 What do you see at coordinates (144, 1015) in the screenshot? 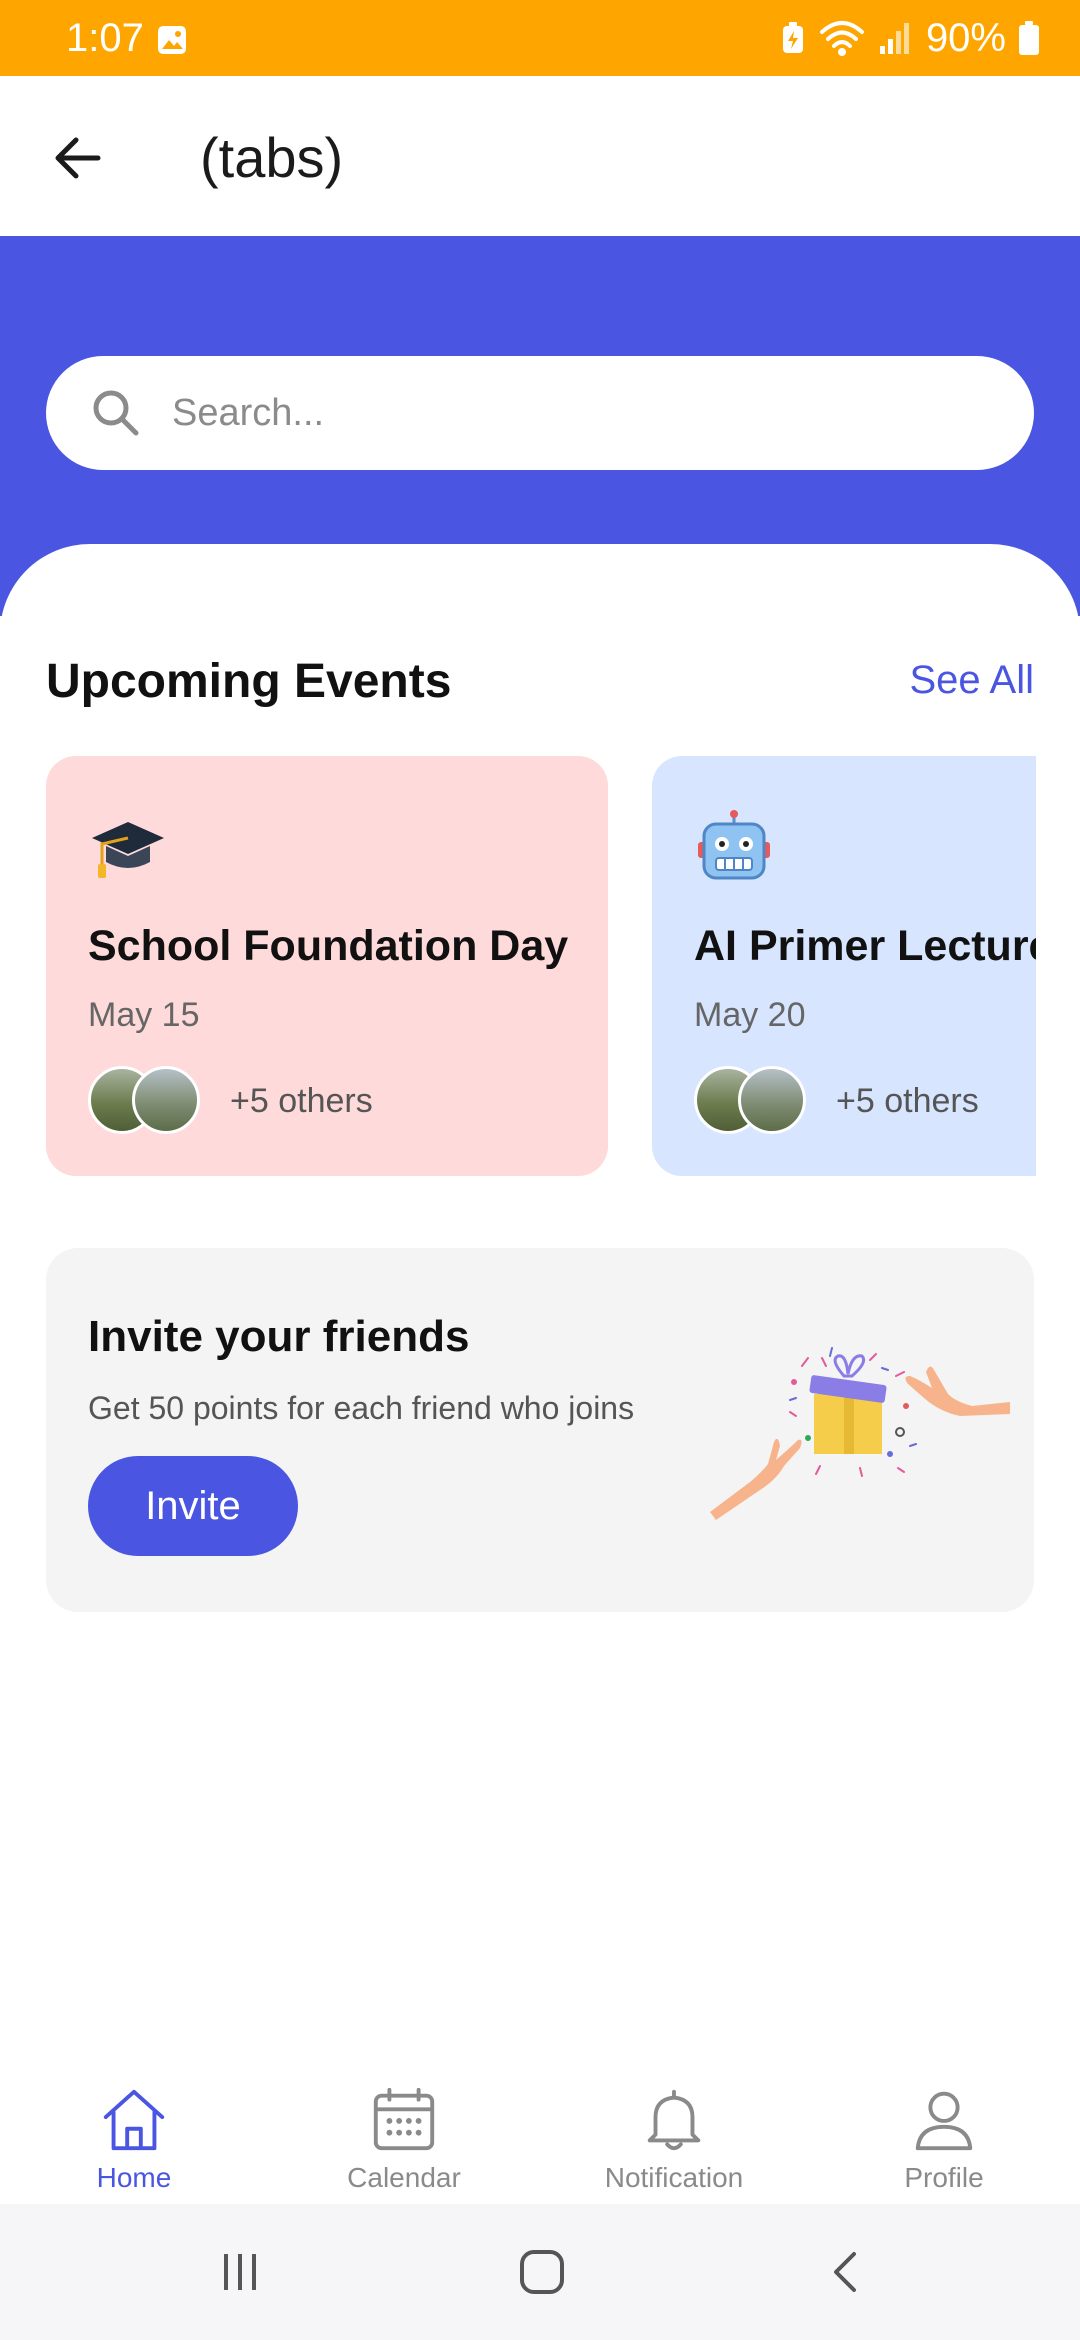
I see `event-date: May 15` at bounding box center [144, 1015].